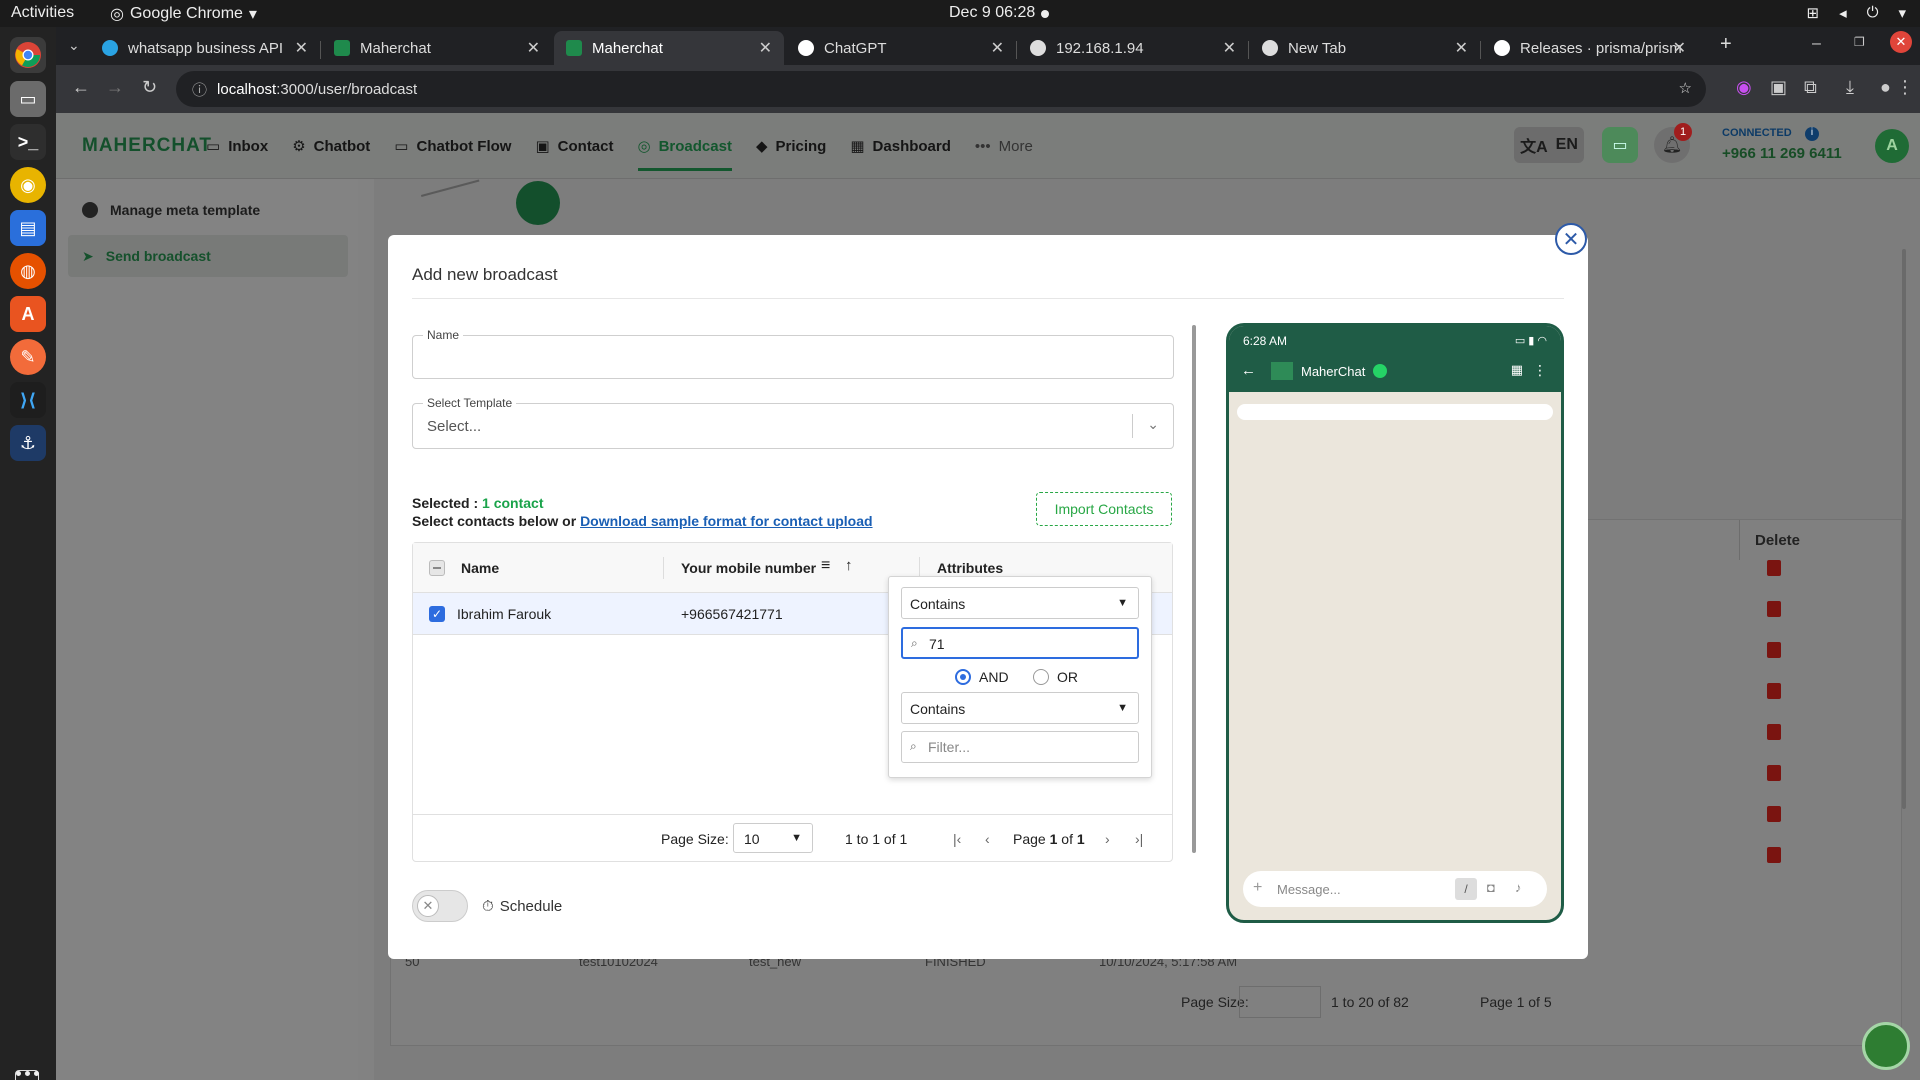  Describe the element at coordinates (81, 87) in the screenshot. I see `back-icon: ←` at that location.